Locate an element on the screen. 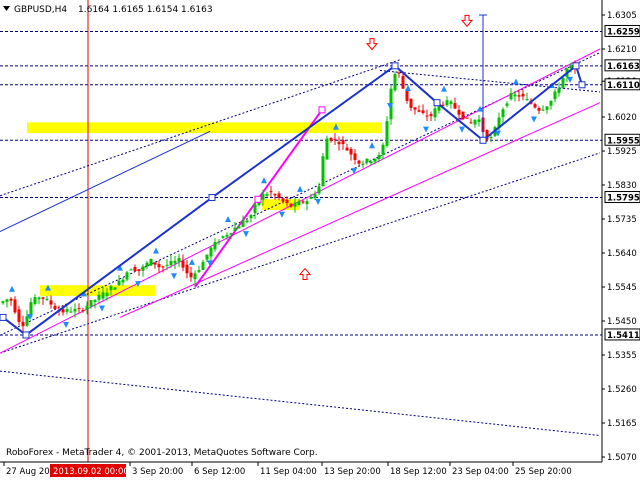 This screenshot has height=480, width=640. price-tick-label: 1.5260 is located at coordinates (622, 390).